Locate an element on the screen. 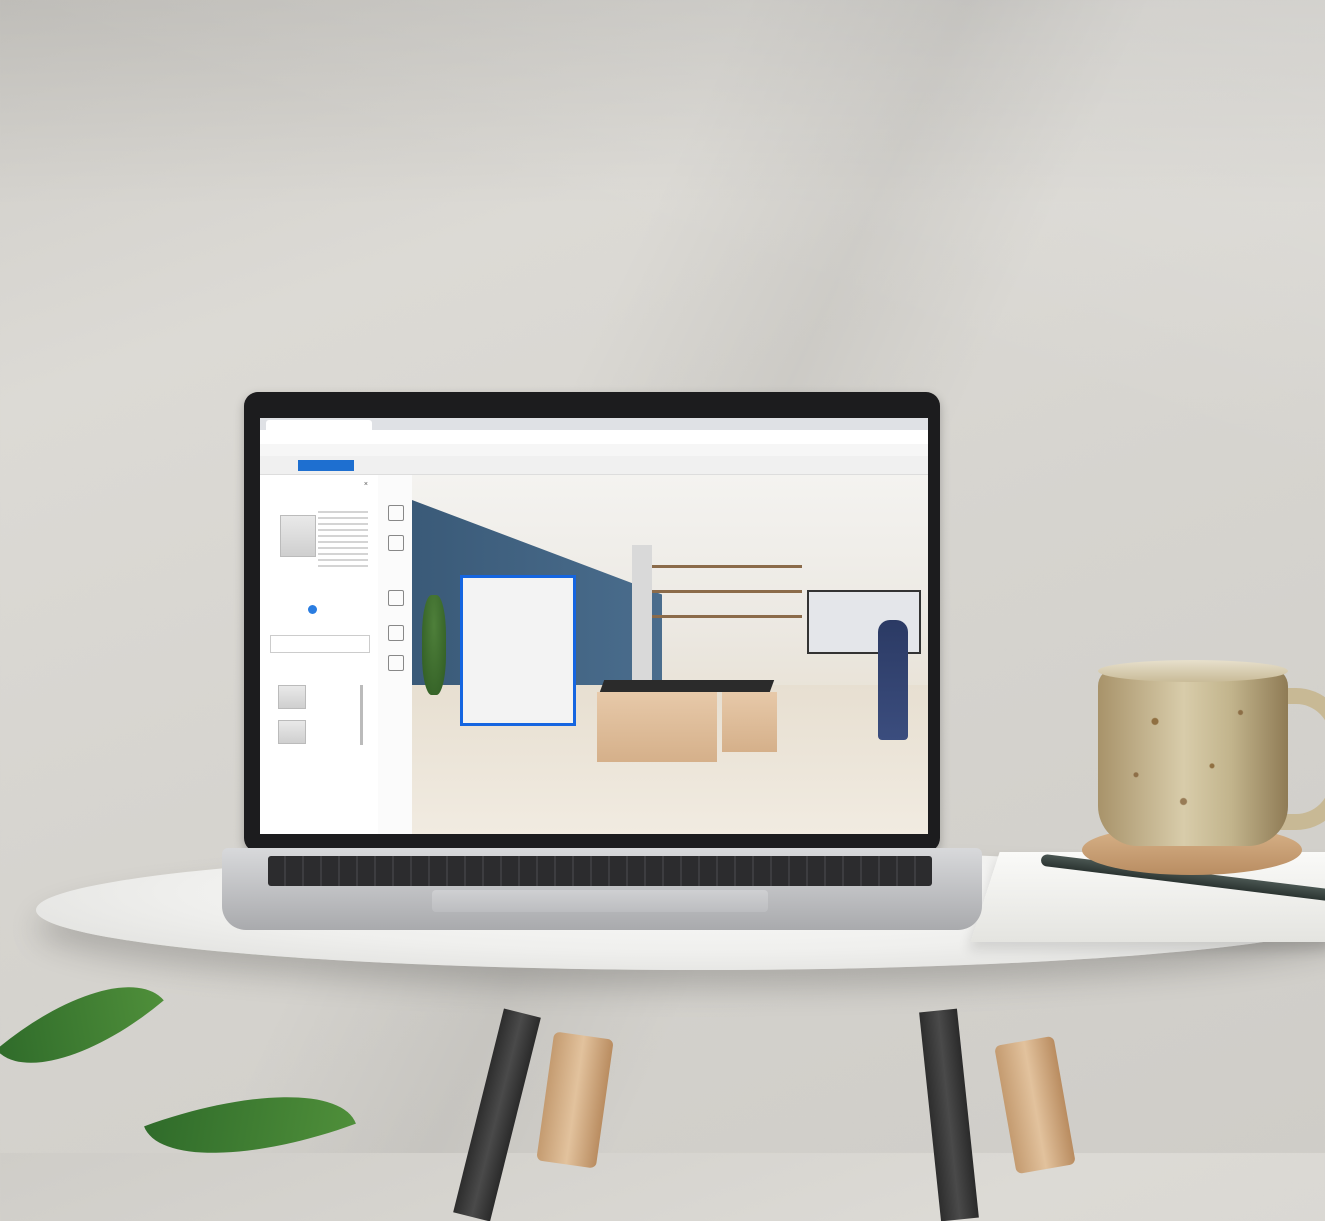  close-icon: × is located at coordinates (366, 484).